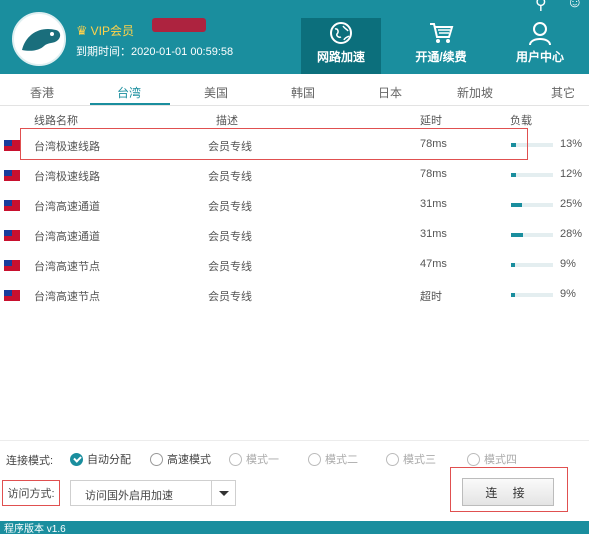 The height and width of the screenshot is (534, 589). What do you see at coordinates (575, 7) in the screenshot?
I see `user-menu-icon: ☺` at bounding box center [575, 7].